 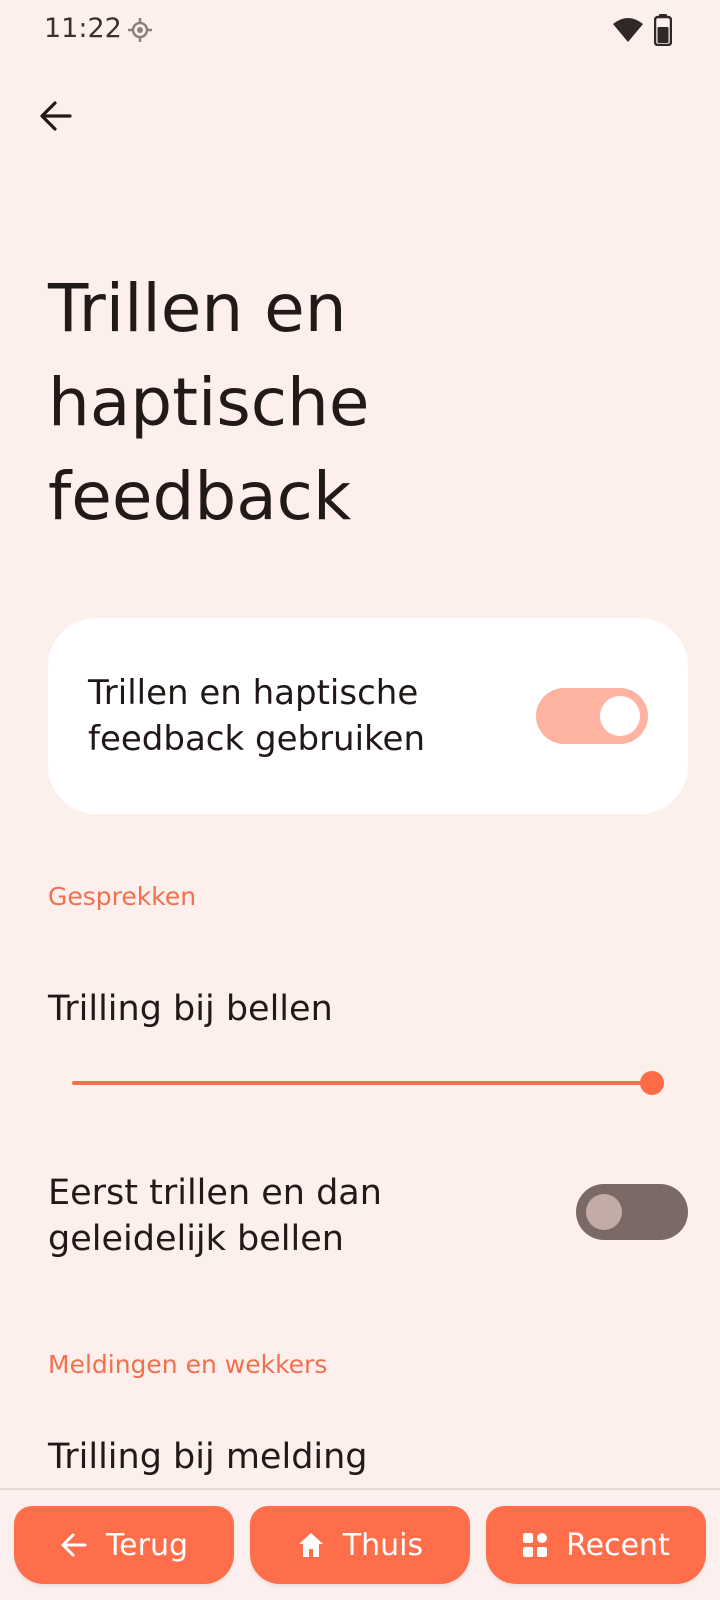 What do you see at coordinates (652, 1083) in the screenshot?
I see `slider-thumb` at bounding box center [652, 1083].